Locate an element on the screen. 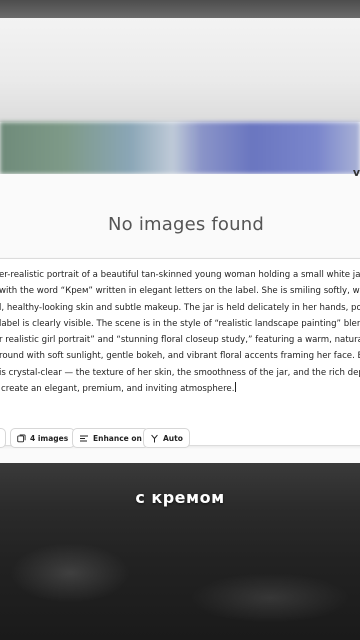  image-count-button: 4 images is located at coordinates (43, 438).